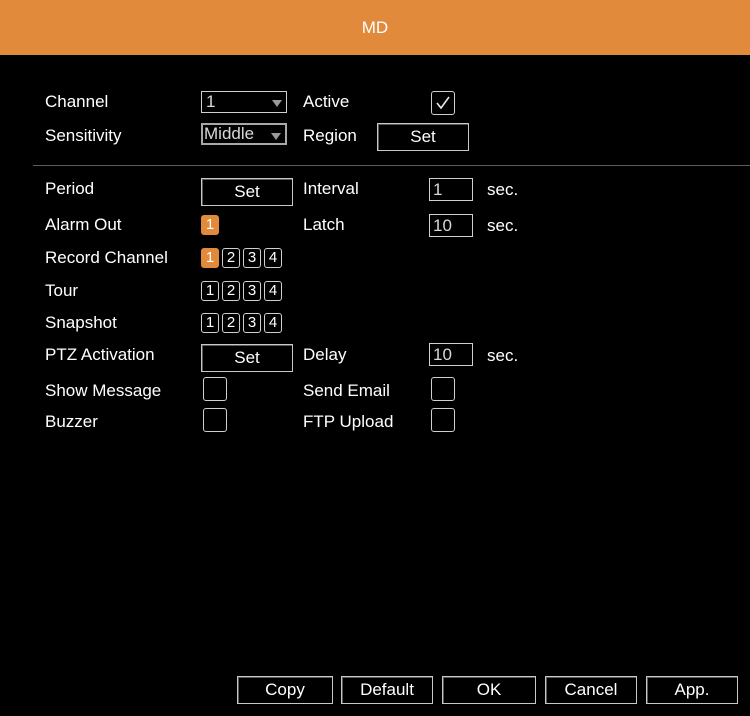  I want to click on record-channel-3: 3, so click(252, 258).